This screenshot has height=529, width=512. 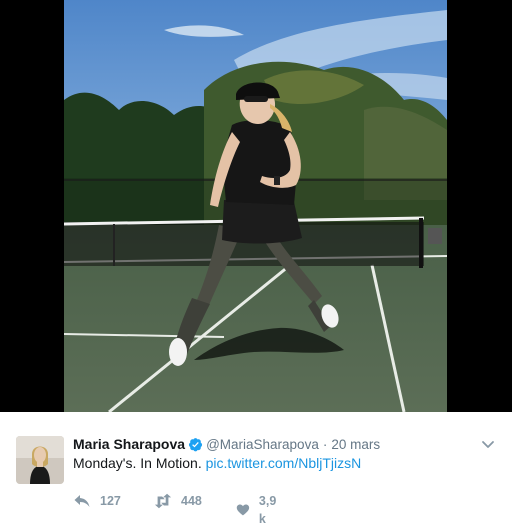 What do you see at coordinates (355, 444) in the screenshot?
I see `tweet-timestamp: 20 mars` at bounding box center [355, 444].